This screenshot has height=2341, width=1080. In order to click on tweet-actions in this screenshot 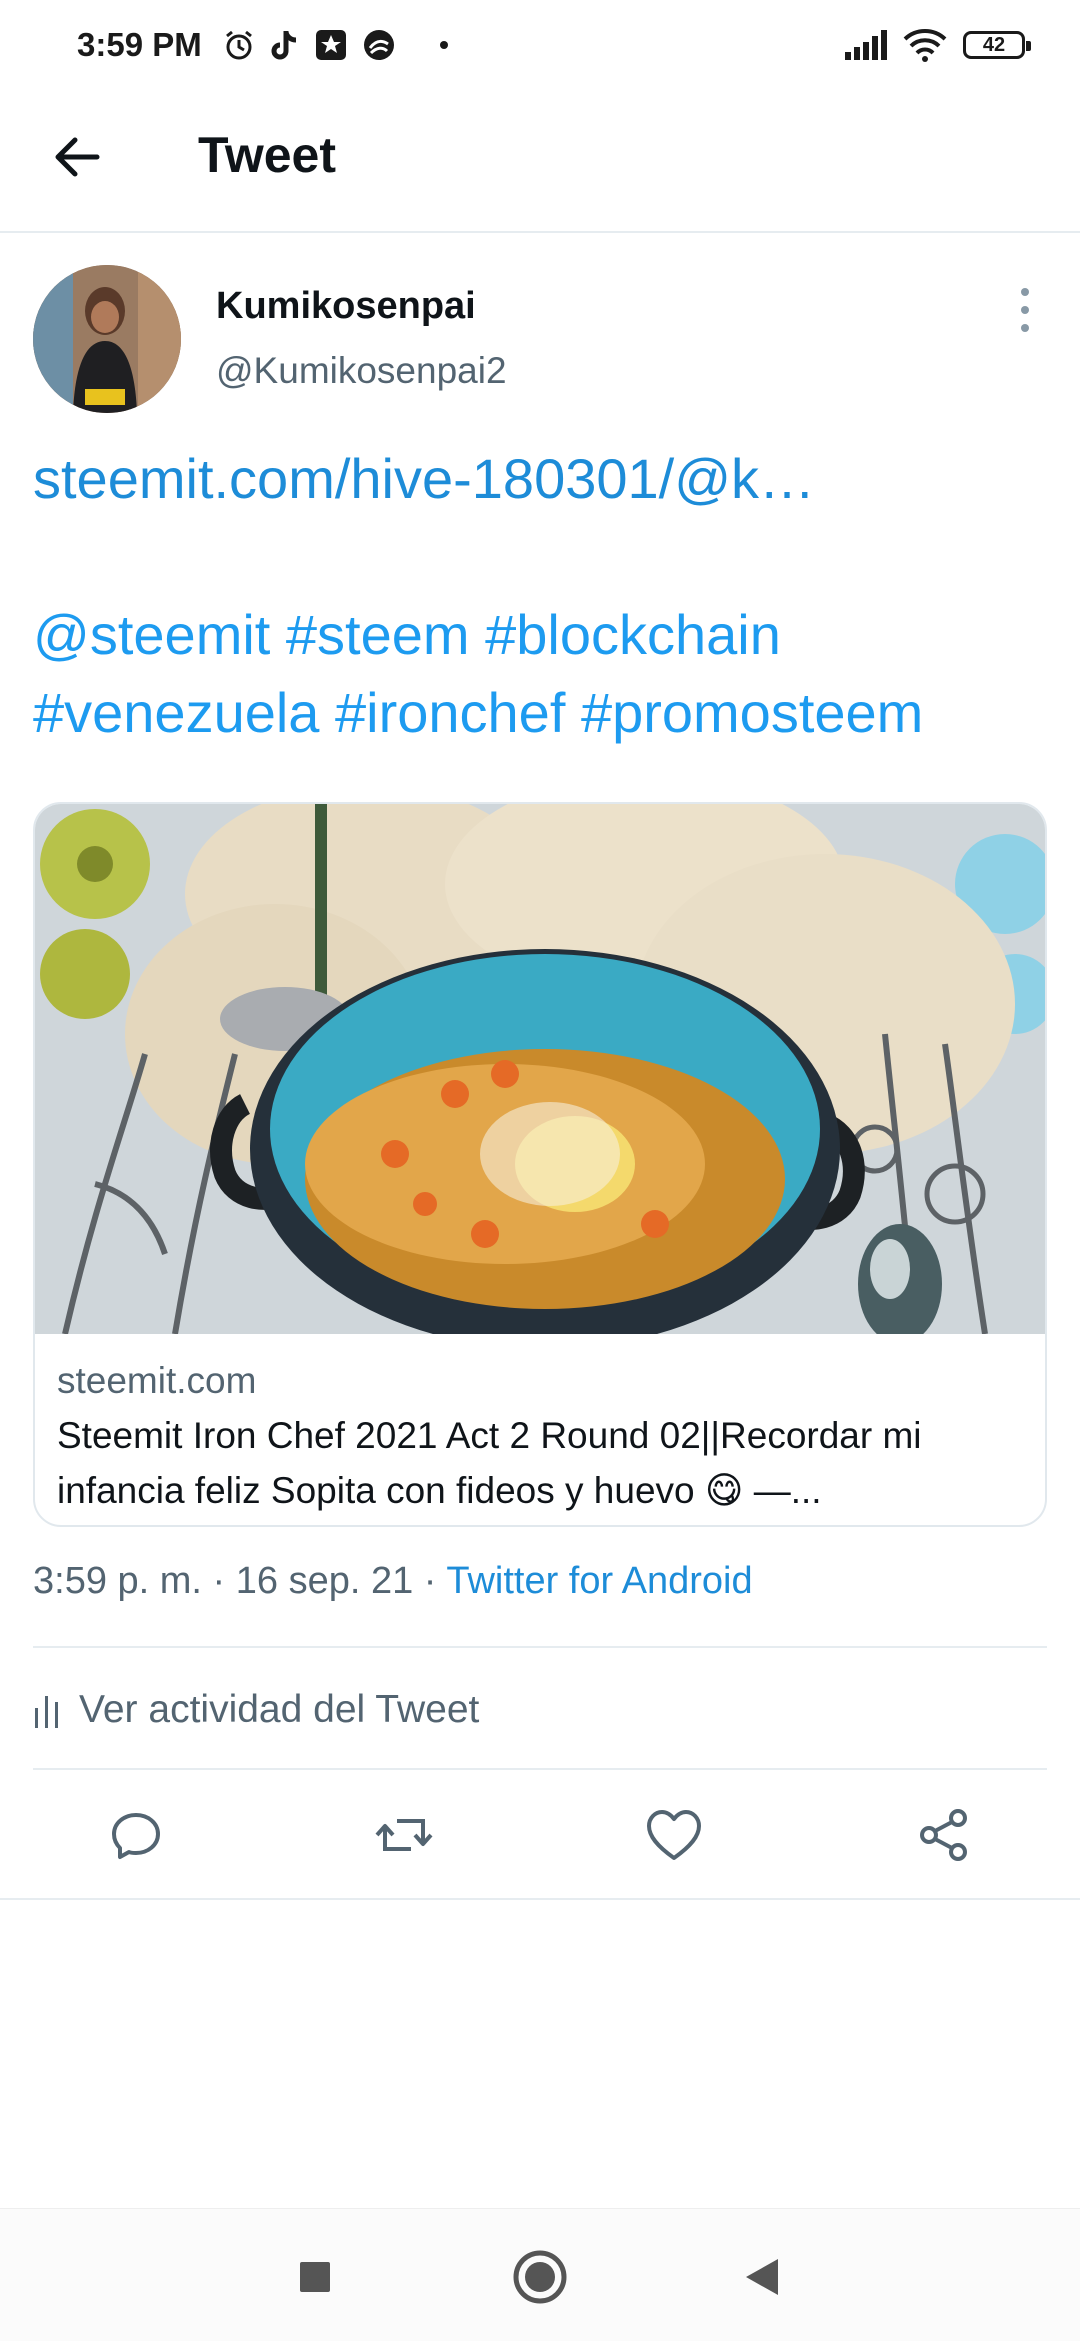, I will do `click(540, 1835)`.